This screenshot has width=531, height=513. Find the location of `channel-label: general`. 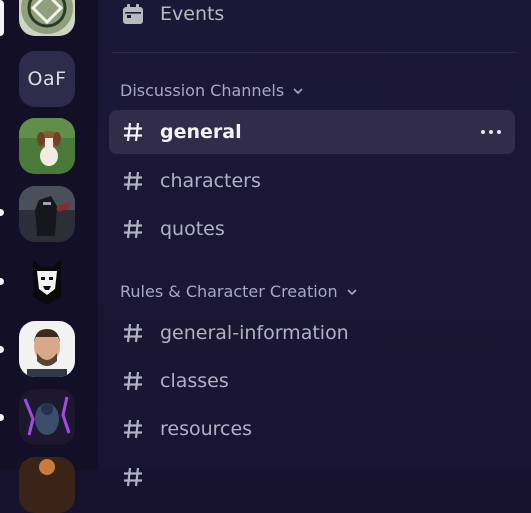

channel-label: general is located at coordinates (201, 132).